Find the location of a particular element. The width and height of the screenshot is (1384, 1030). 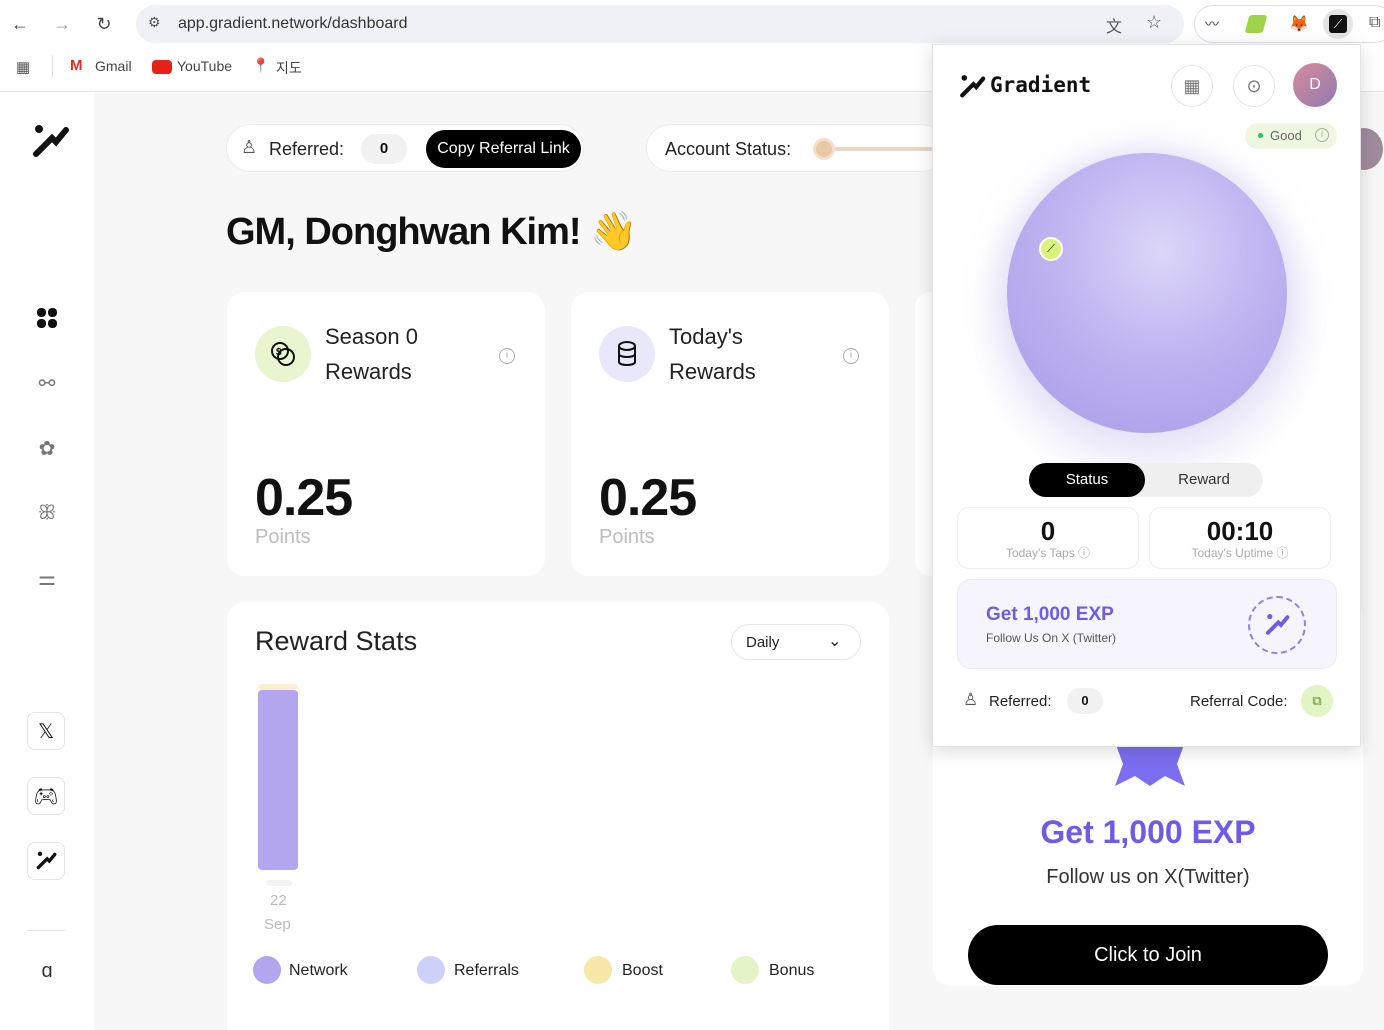

account-status-label: Account Status: is located at coordinates (728, 149).